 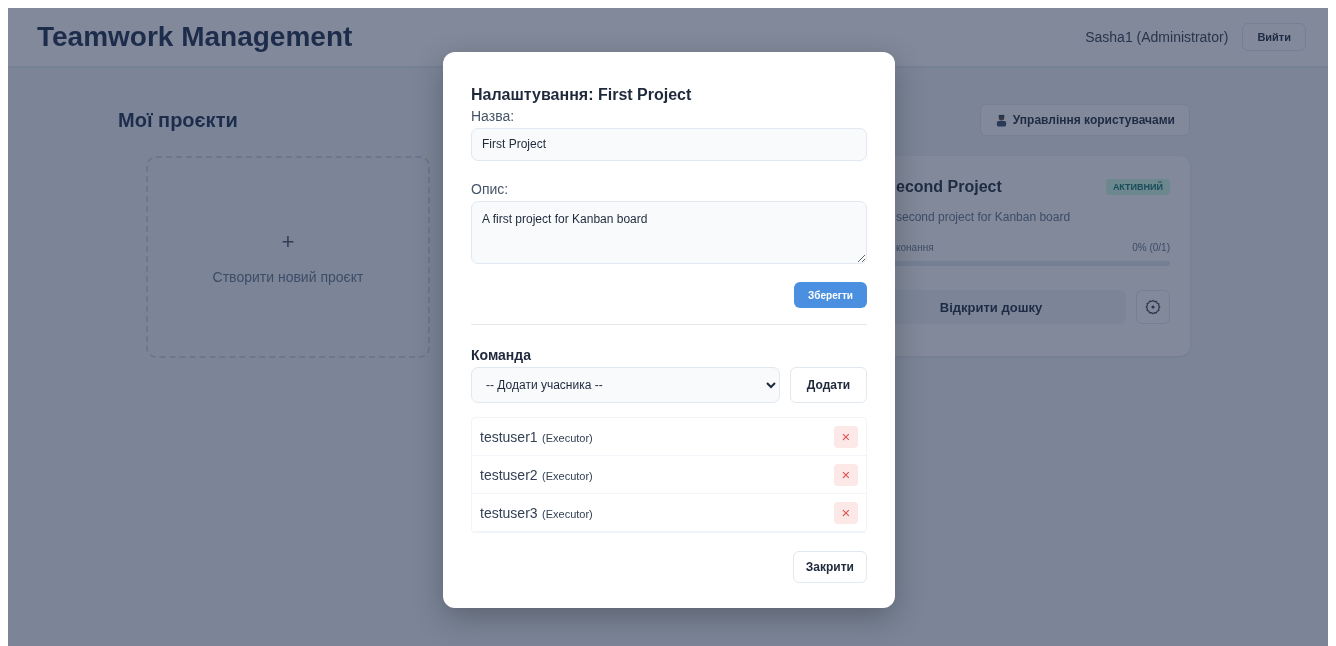 I want to click on plus-icon: +, so click(x=288, y=242).